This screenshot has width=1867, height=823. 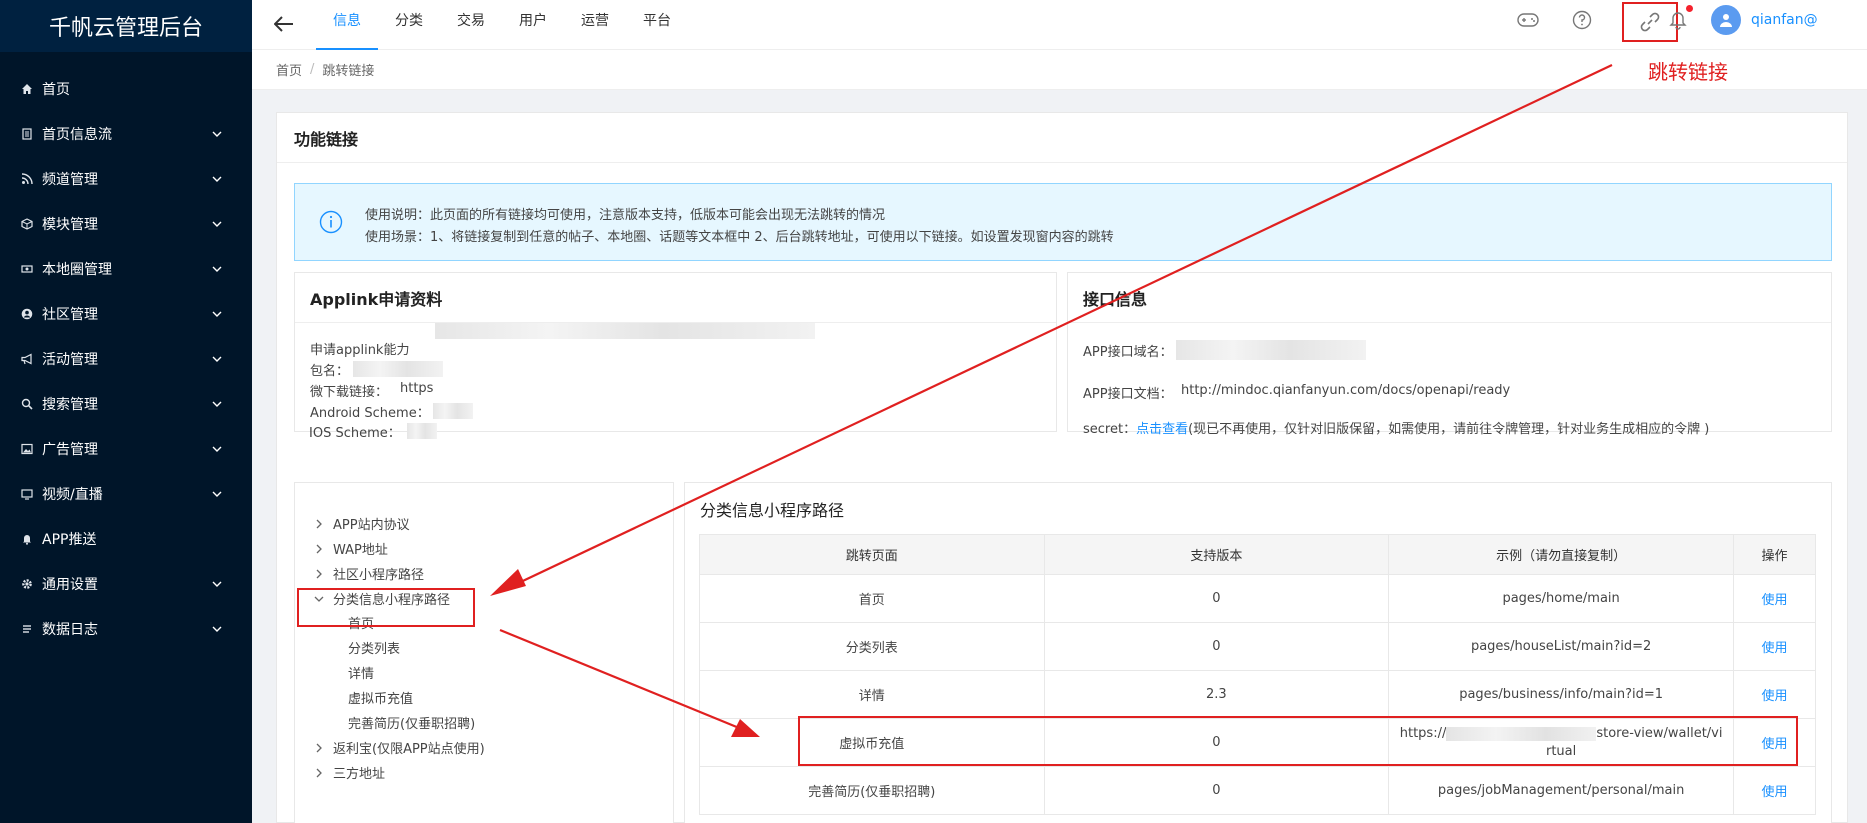 What do you see at coordinates (56, 89) in the screenshot?
I see `sidebar-item-label: 首页` at bounding box center [56, 89].